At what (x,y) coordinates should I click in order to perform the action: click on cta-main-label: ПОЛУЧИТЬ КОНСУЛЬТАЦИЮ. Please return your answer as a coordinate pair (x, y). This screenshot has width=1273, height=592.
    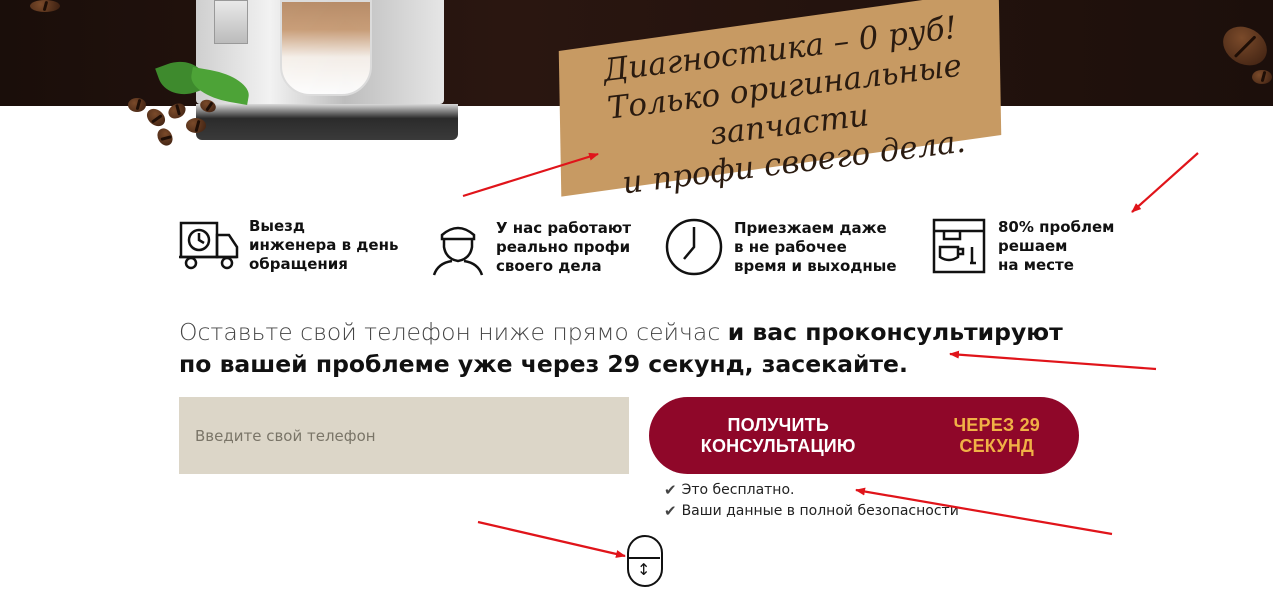
    Looking at the image, I should click on (778, 435).